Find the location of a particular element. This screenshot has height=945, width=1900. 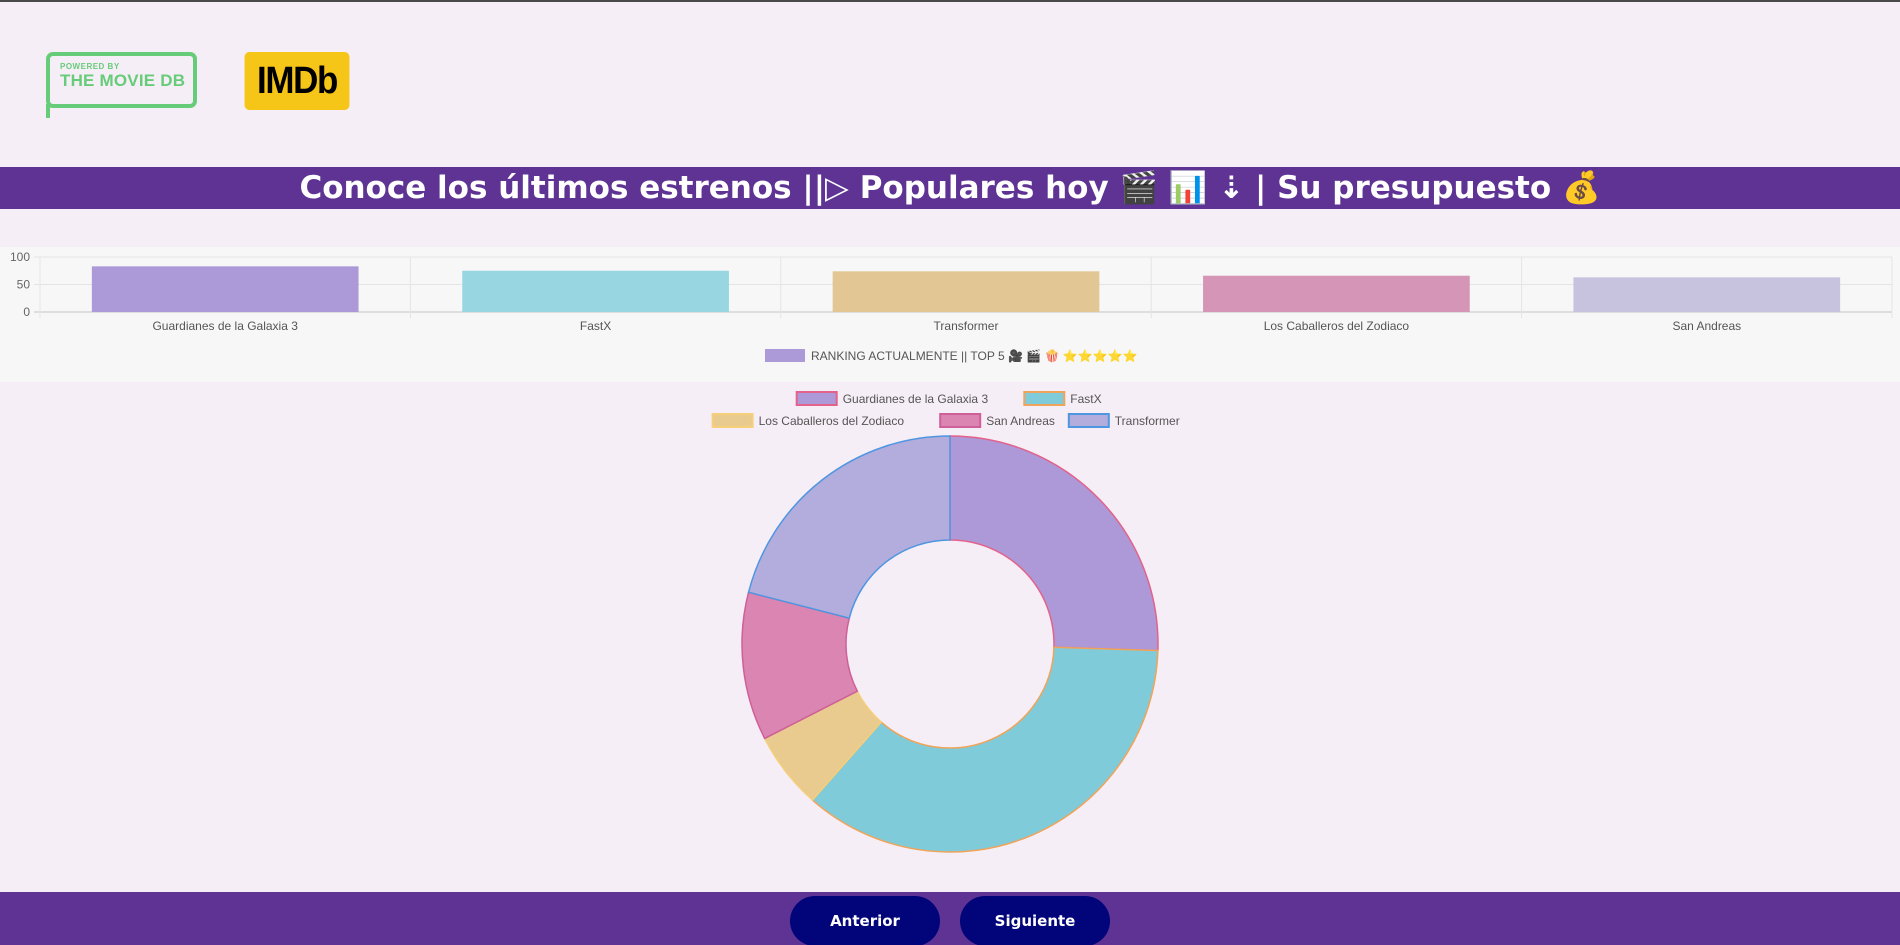

tmdb-logo: POWERED BY THE MOVIE DB is located at coordinates (121, 85).